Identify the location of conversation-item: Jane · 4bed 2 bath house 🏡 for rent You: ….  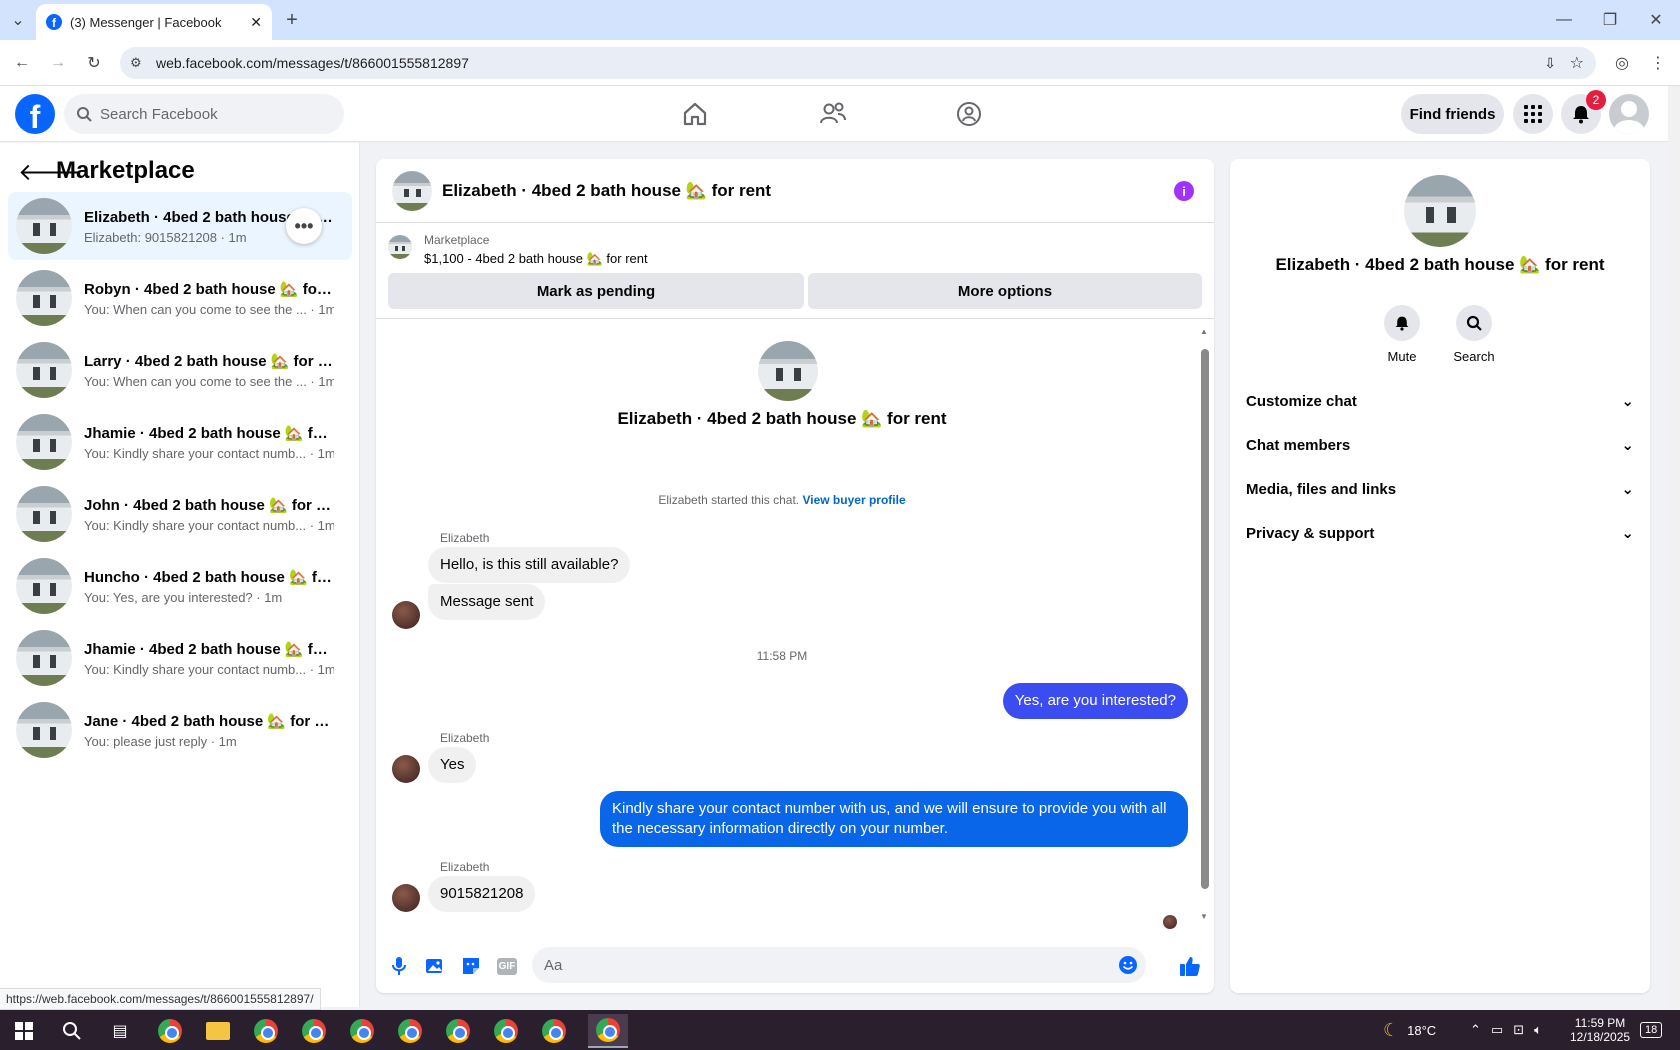
(180, 730).